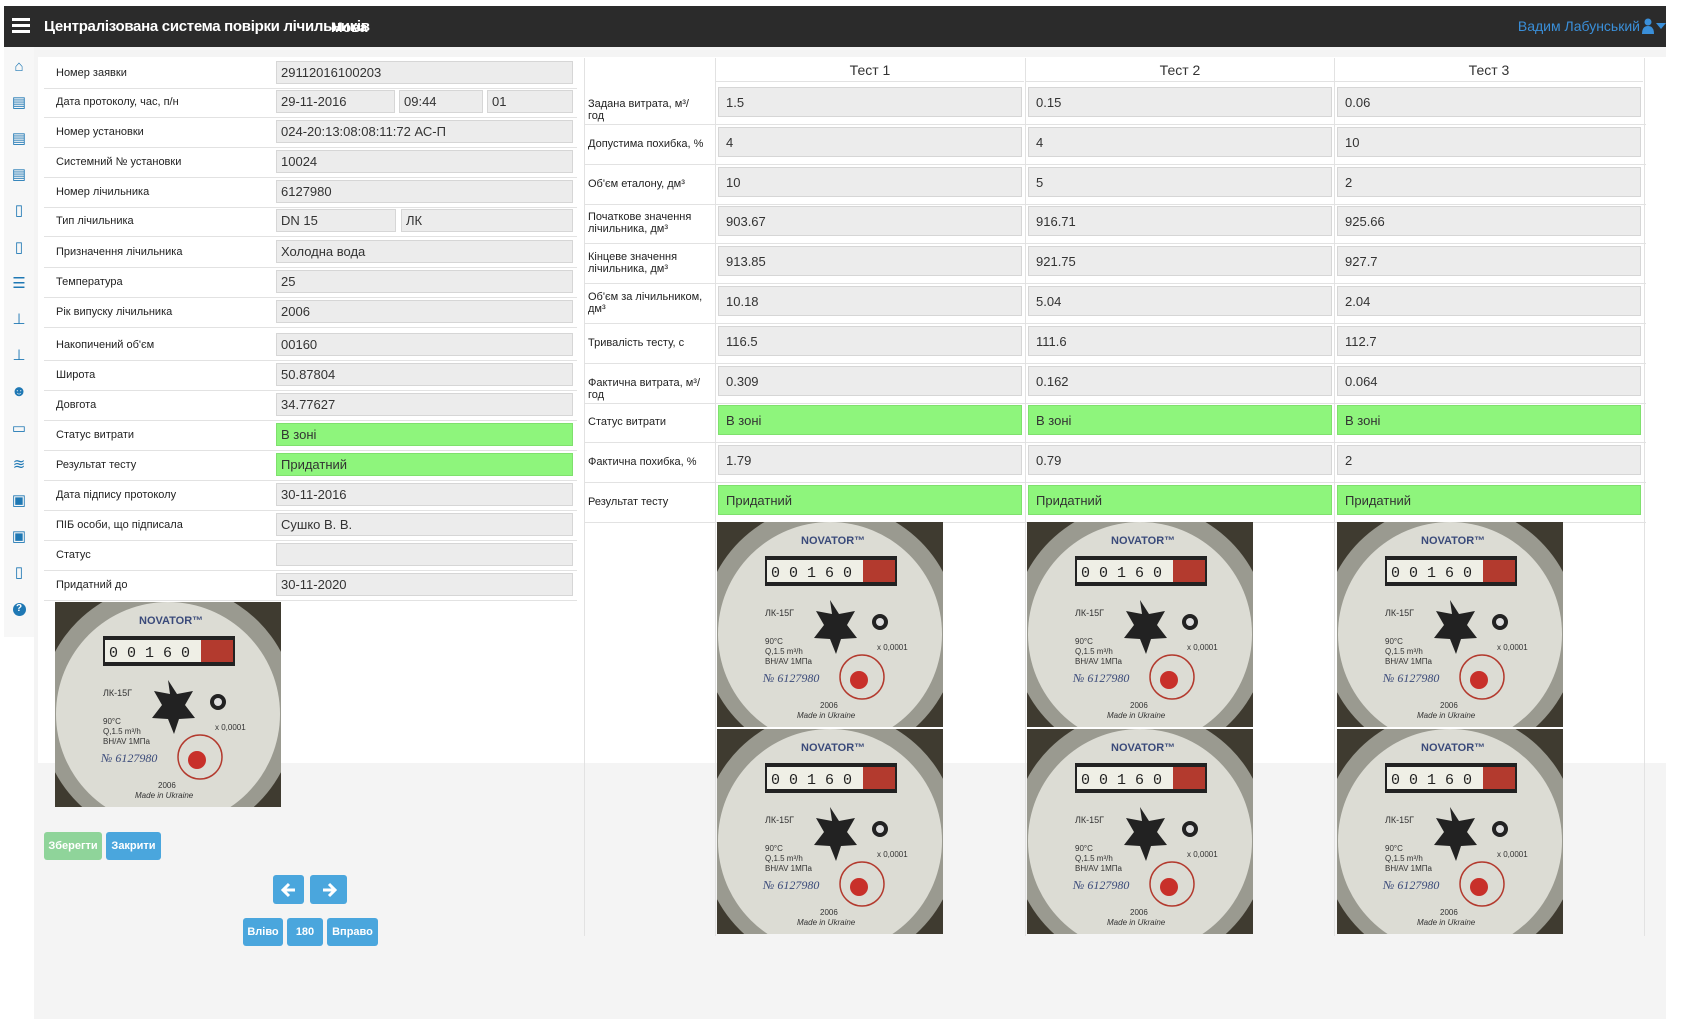  I want to click on test-value-field: 925.66, so click(1489, 221).